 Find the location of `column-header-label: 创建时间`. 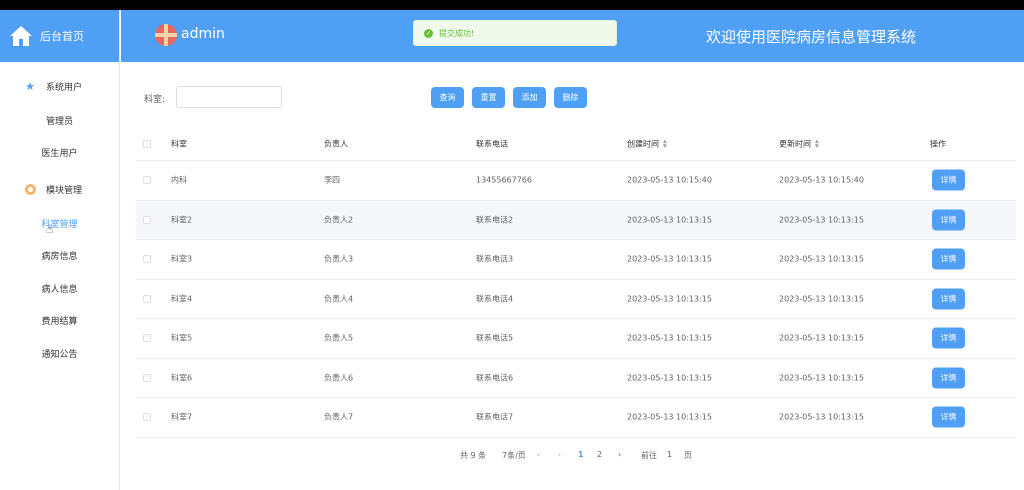

column-header-label: 创建时间 is located at coordinates (643, 144).